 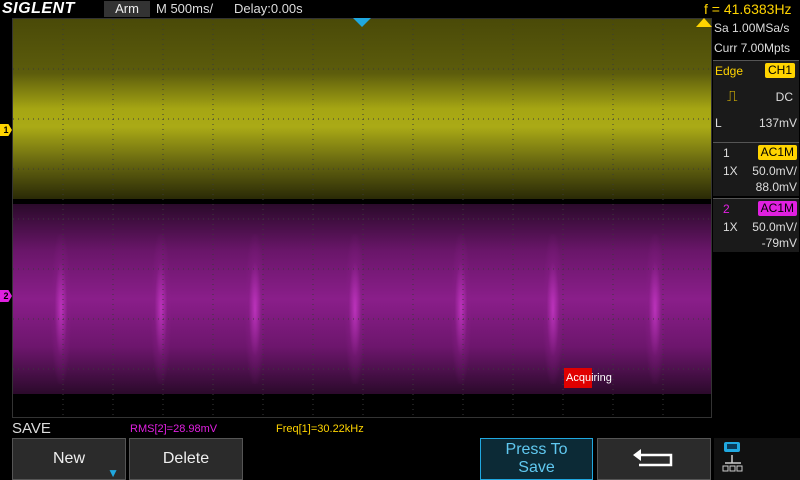 I want to click on delete-button: Delete, so click(x=186, y=459).